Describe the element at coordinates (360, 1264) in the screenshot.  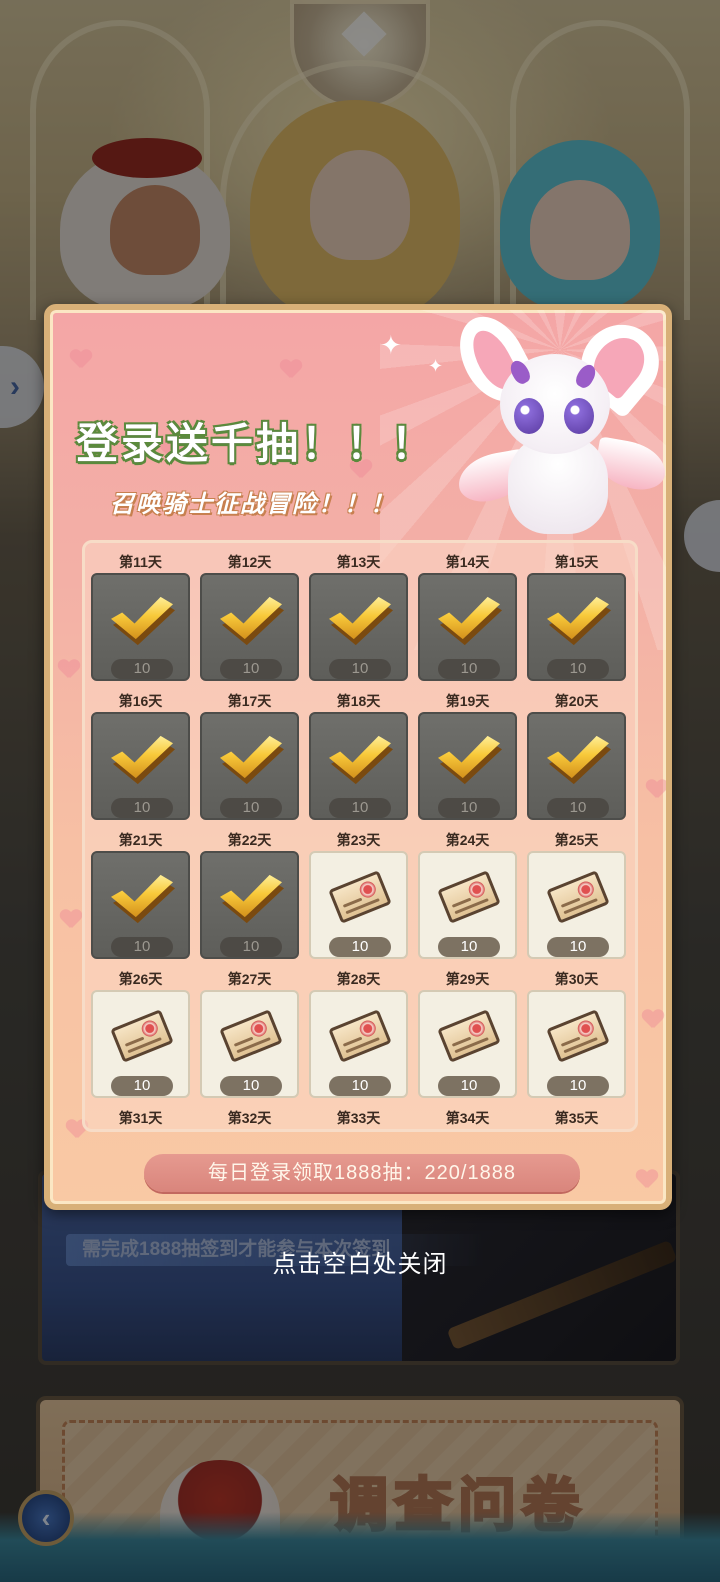
I see `close-hint: 点击空白处关闭` at that location.